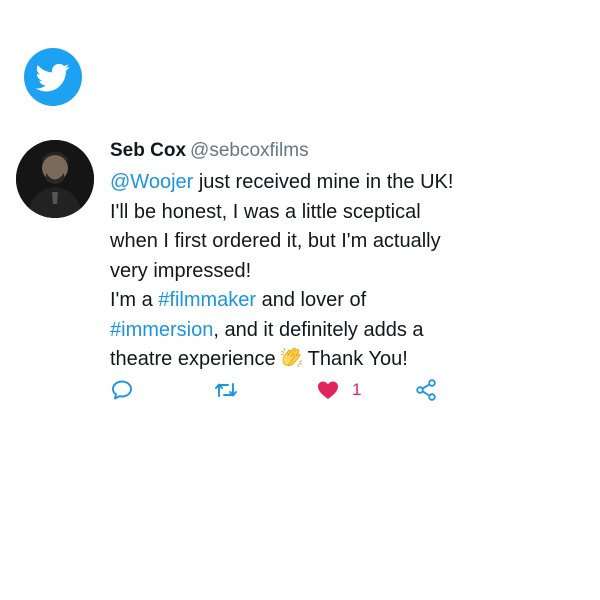  I want to click on tweet-actions: 1, so click(280, 391).